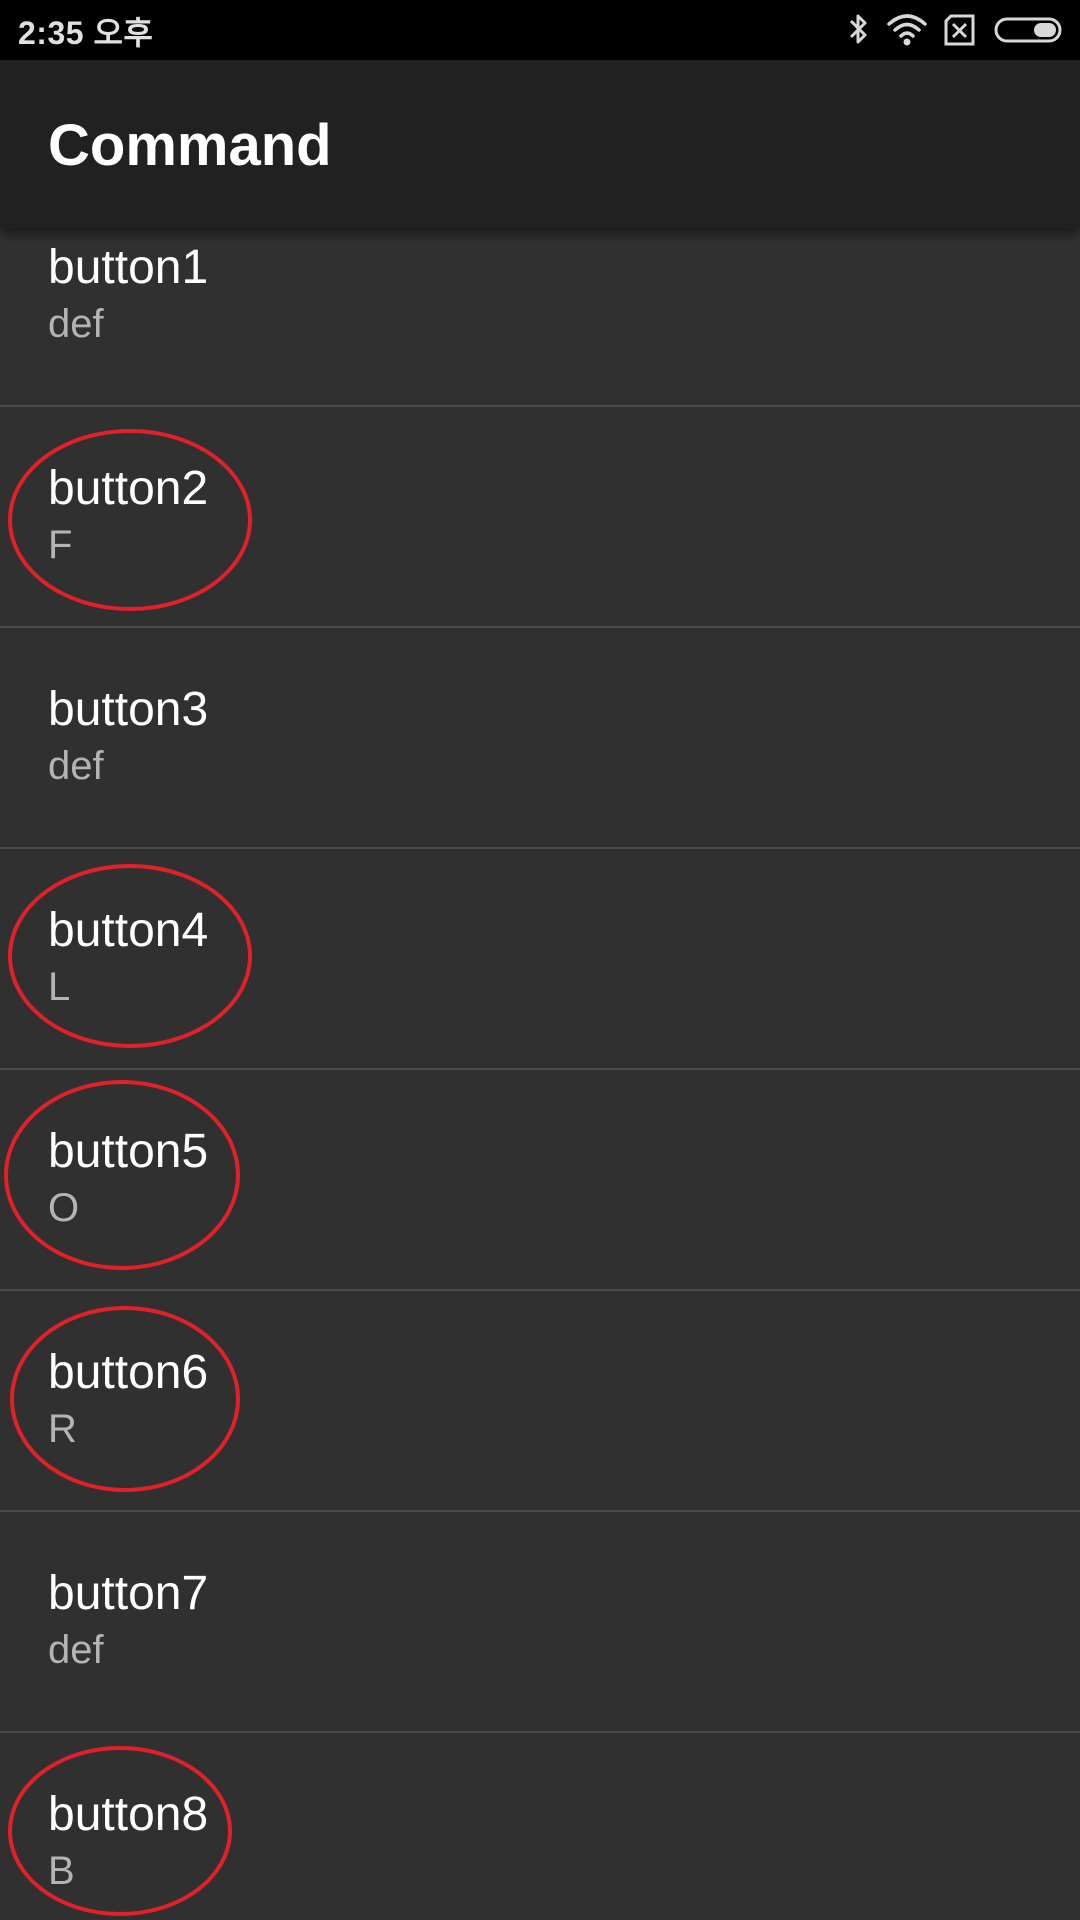 This screenshot has height=1920, width=1080. I want to click on item-title: button6, so click(128, 1372).